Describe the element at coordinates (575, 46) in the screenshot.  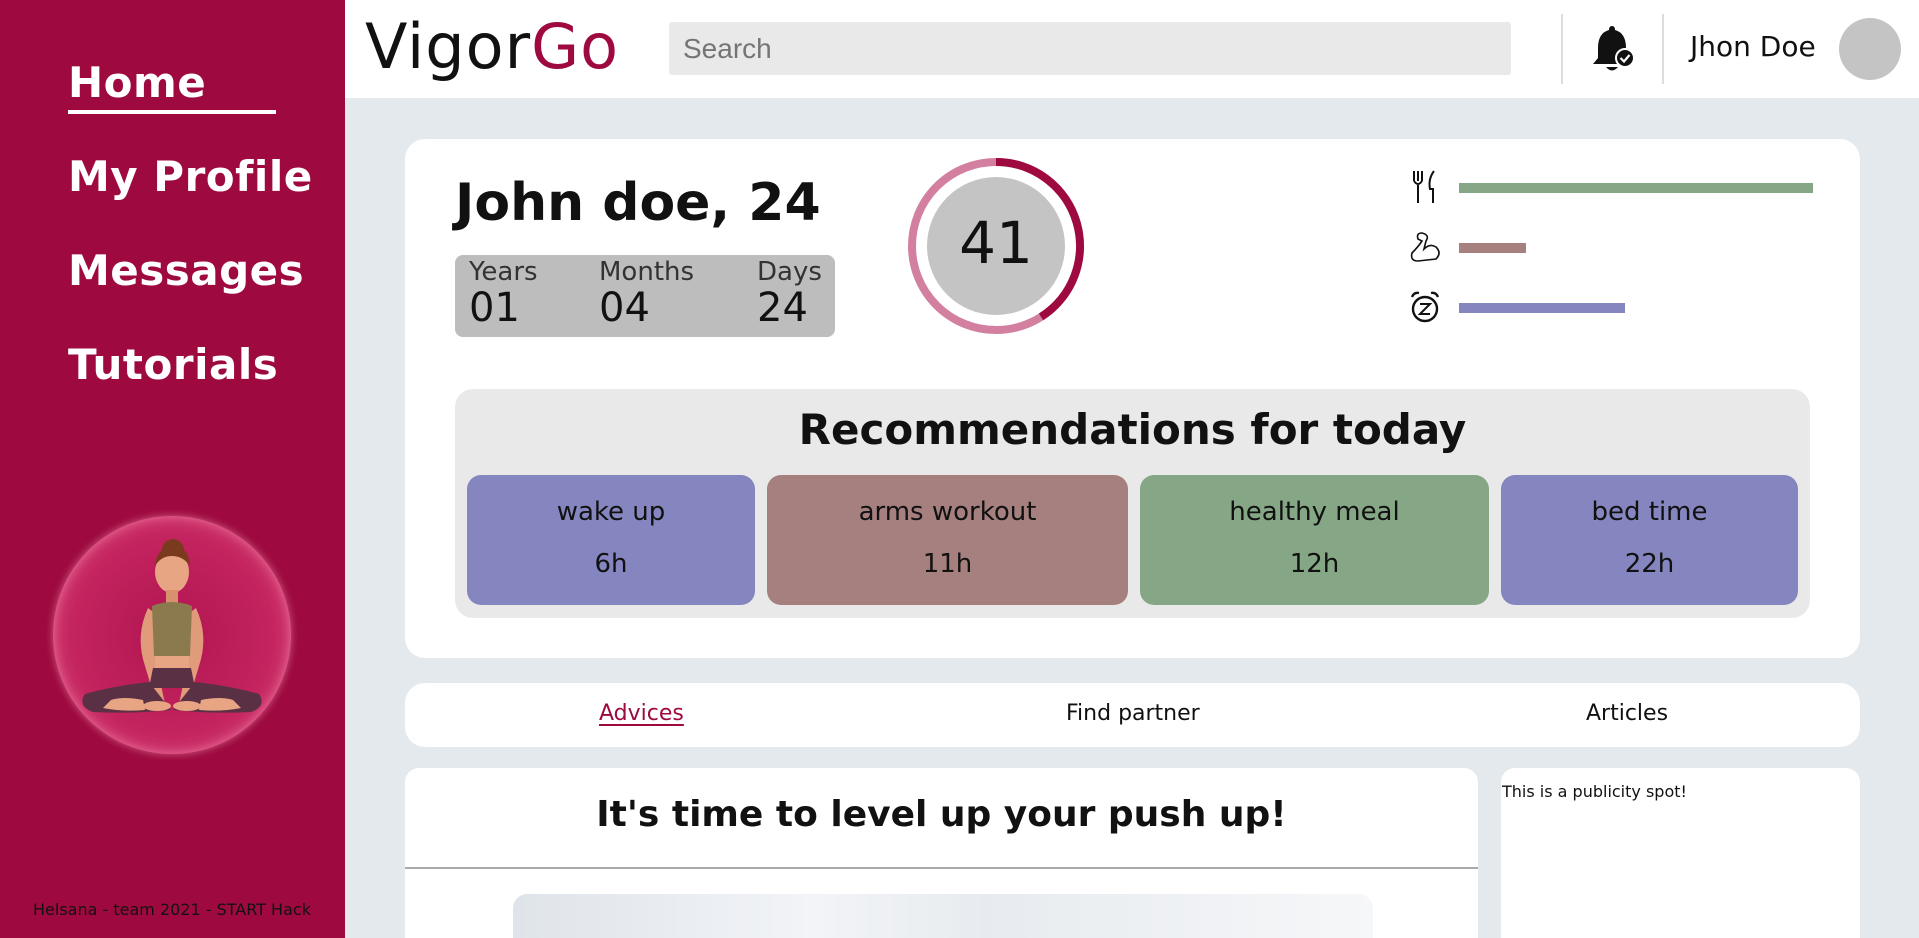
I see `logo-text-go: Go` at that location.